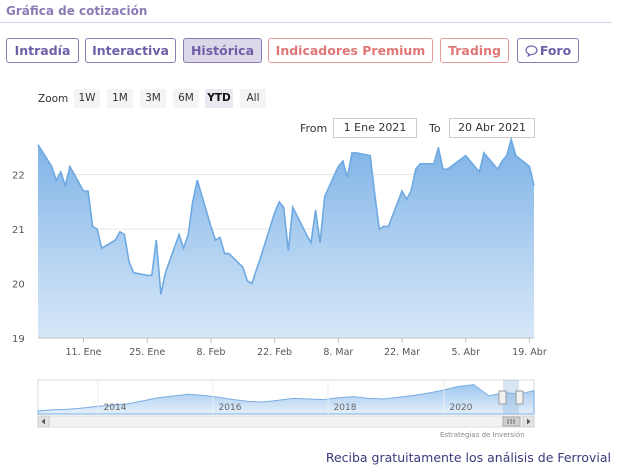  What do you see at coordinates (84, 352) in the screenshot?
I see `x-tick-label: 11. Ene` at bounding box center [84, 352].